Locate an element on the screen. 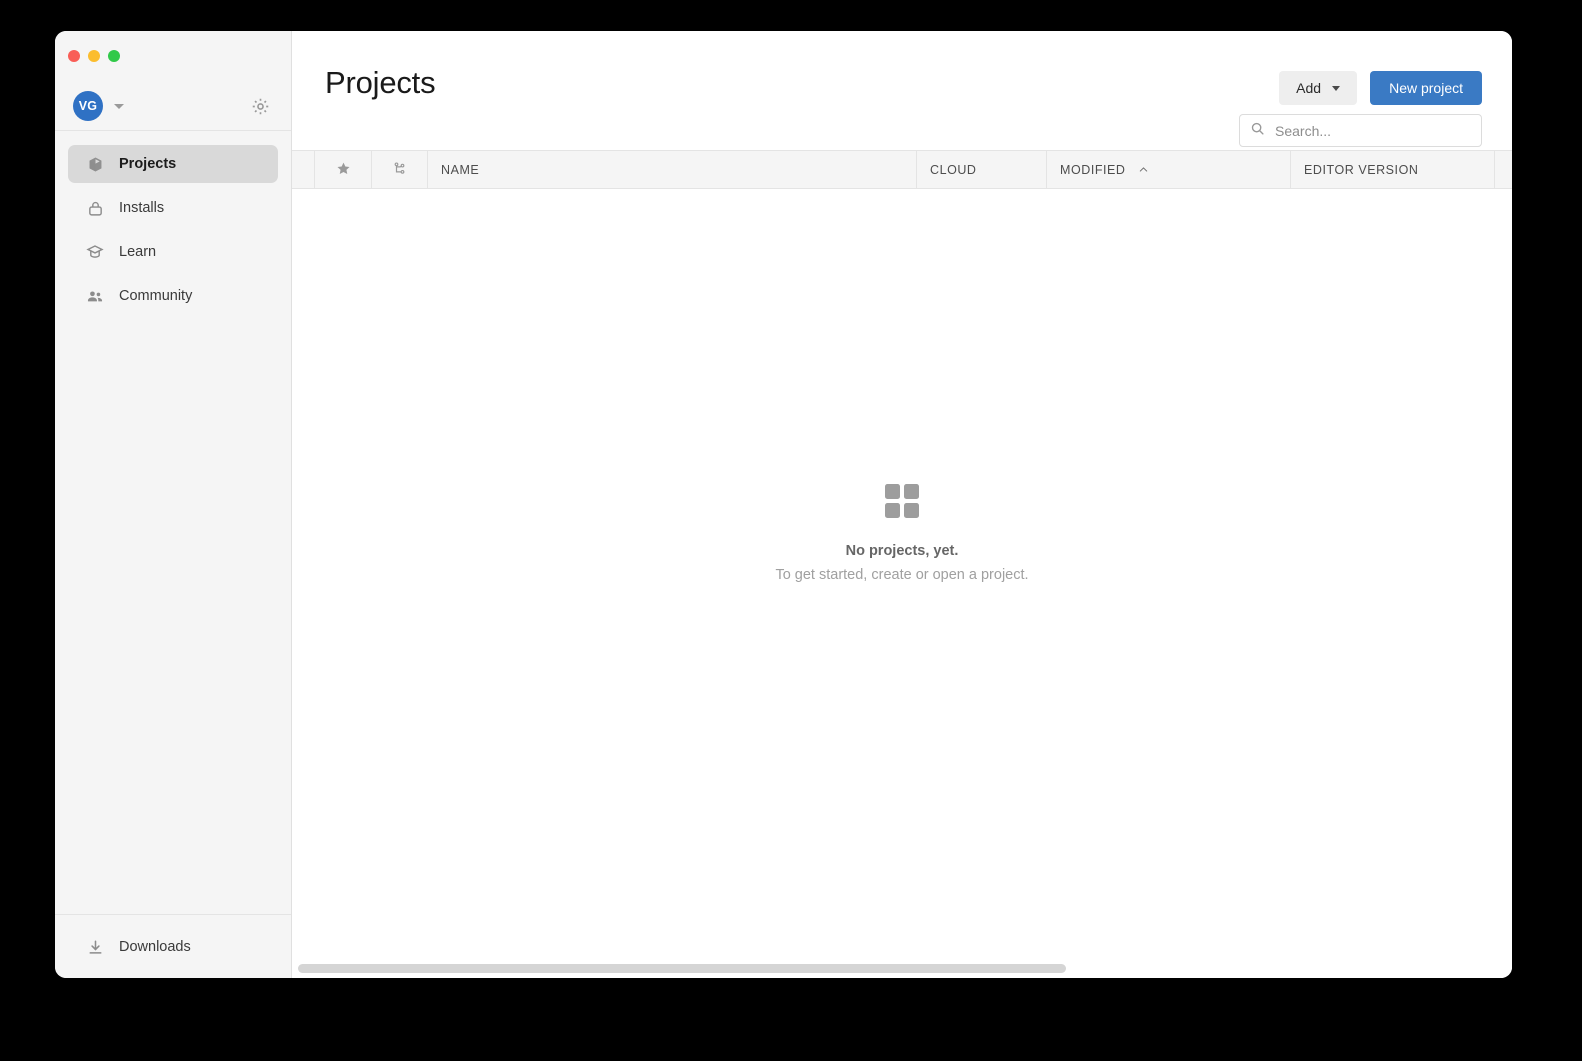  projects-table-header: NAME CLOUD MODIFIED EDITOR VERSION is located at coordinates (902, 169).